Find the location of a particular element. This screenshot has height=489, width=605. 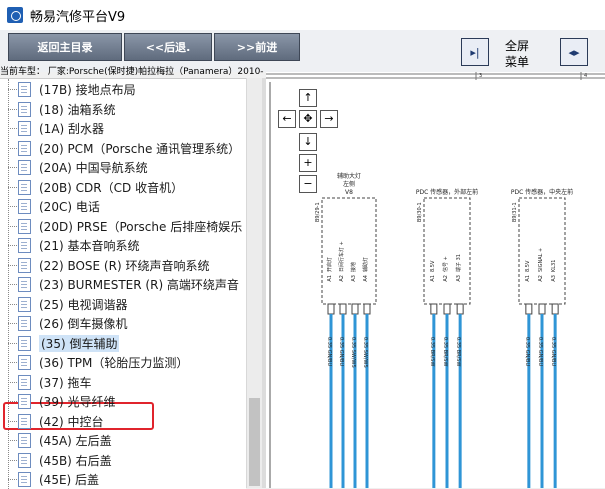

tree-item: (20B) CDR（CD 收音机） is located at coordinates (123, 187).